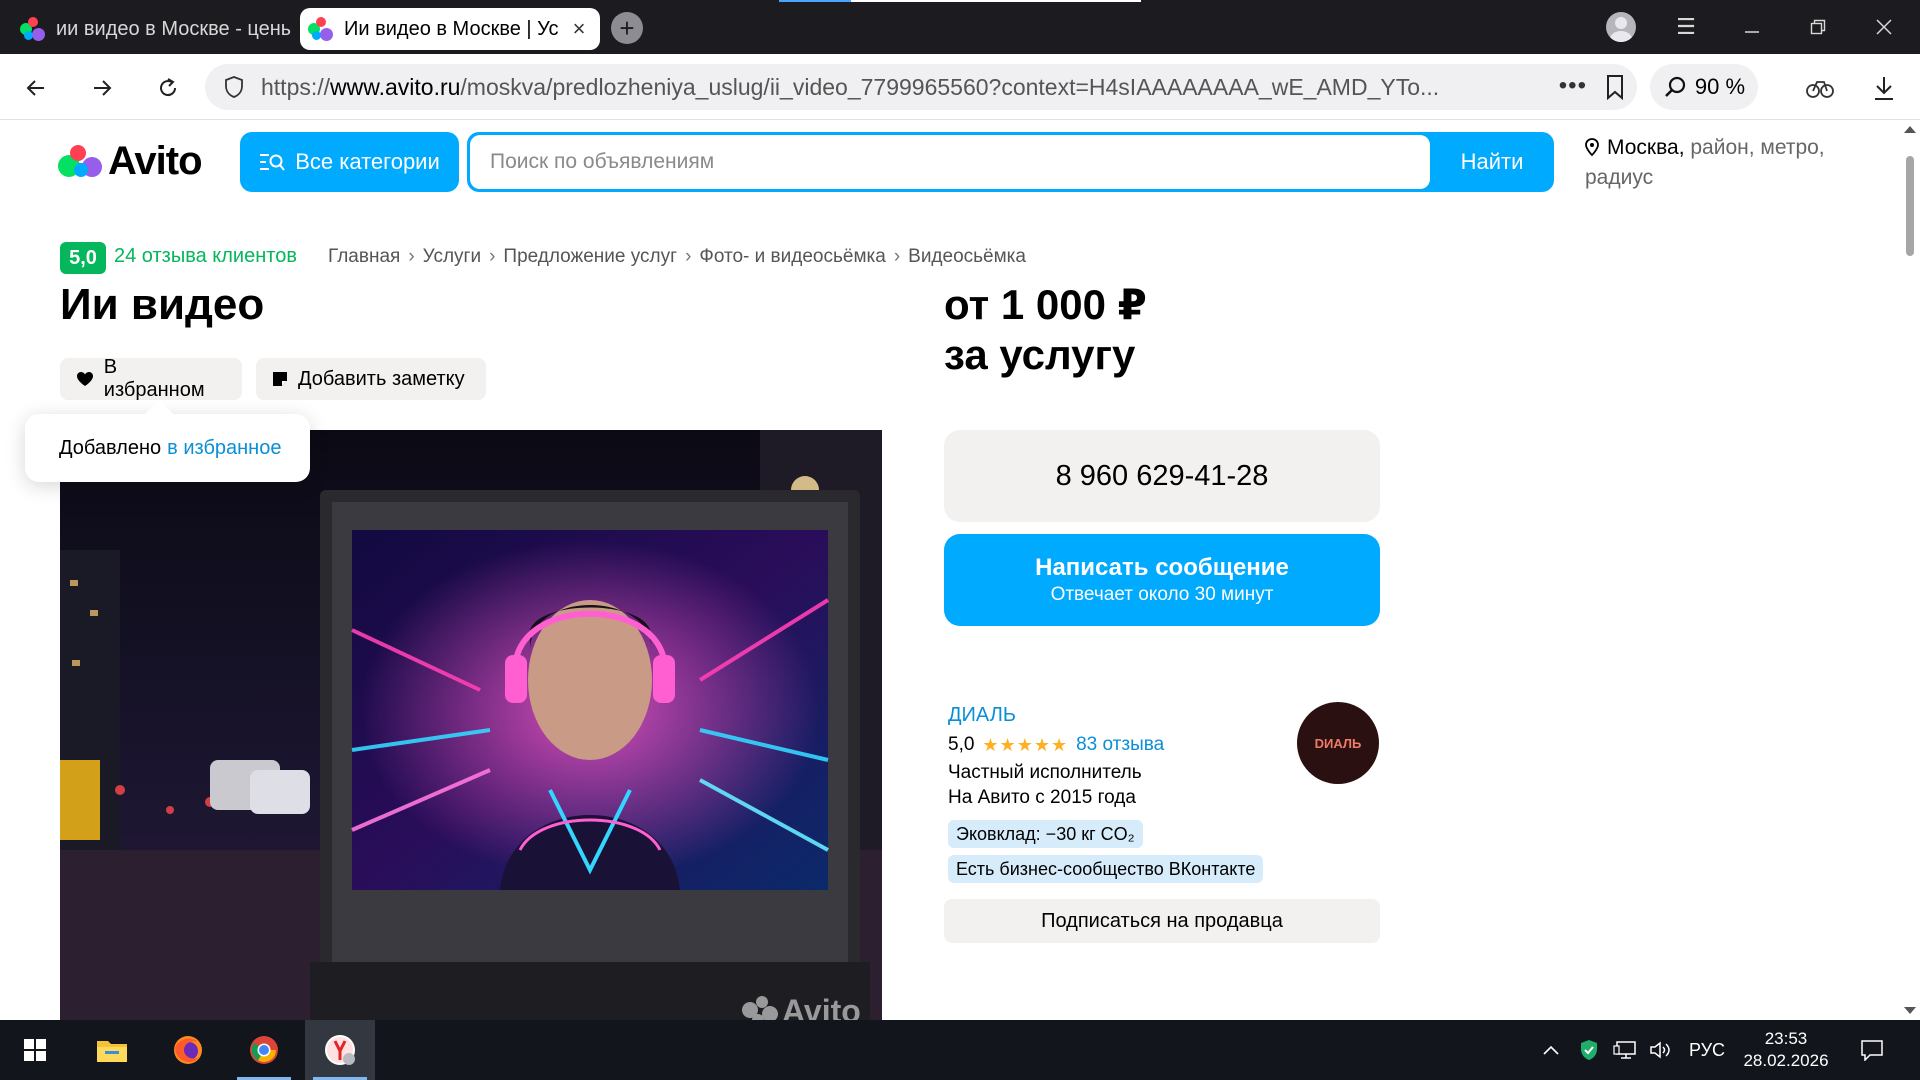 The width and height of the screenshot is (1920, 1080). I want to click on close-window-icon, so click(1884, 27).